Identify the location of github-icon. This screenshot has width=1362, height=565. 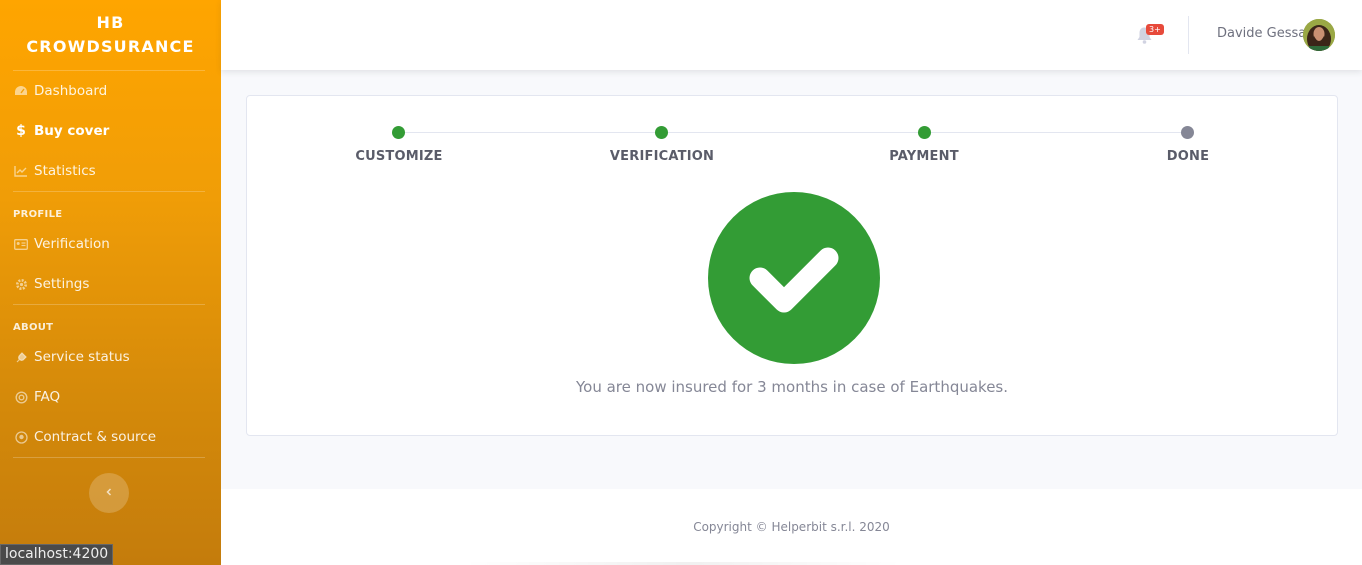
(21, 437).